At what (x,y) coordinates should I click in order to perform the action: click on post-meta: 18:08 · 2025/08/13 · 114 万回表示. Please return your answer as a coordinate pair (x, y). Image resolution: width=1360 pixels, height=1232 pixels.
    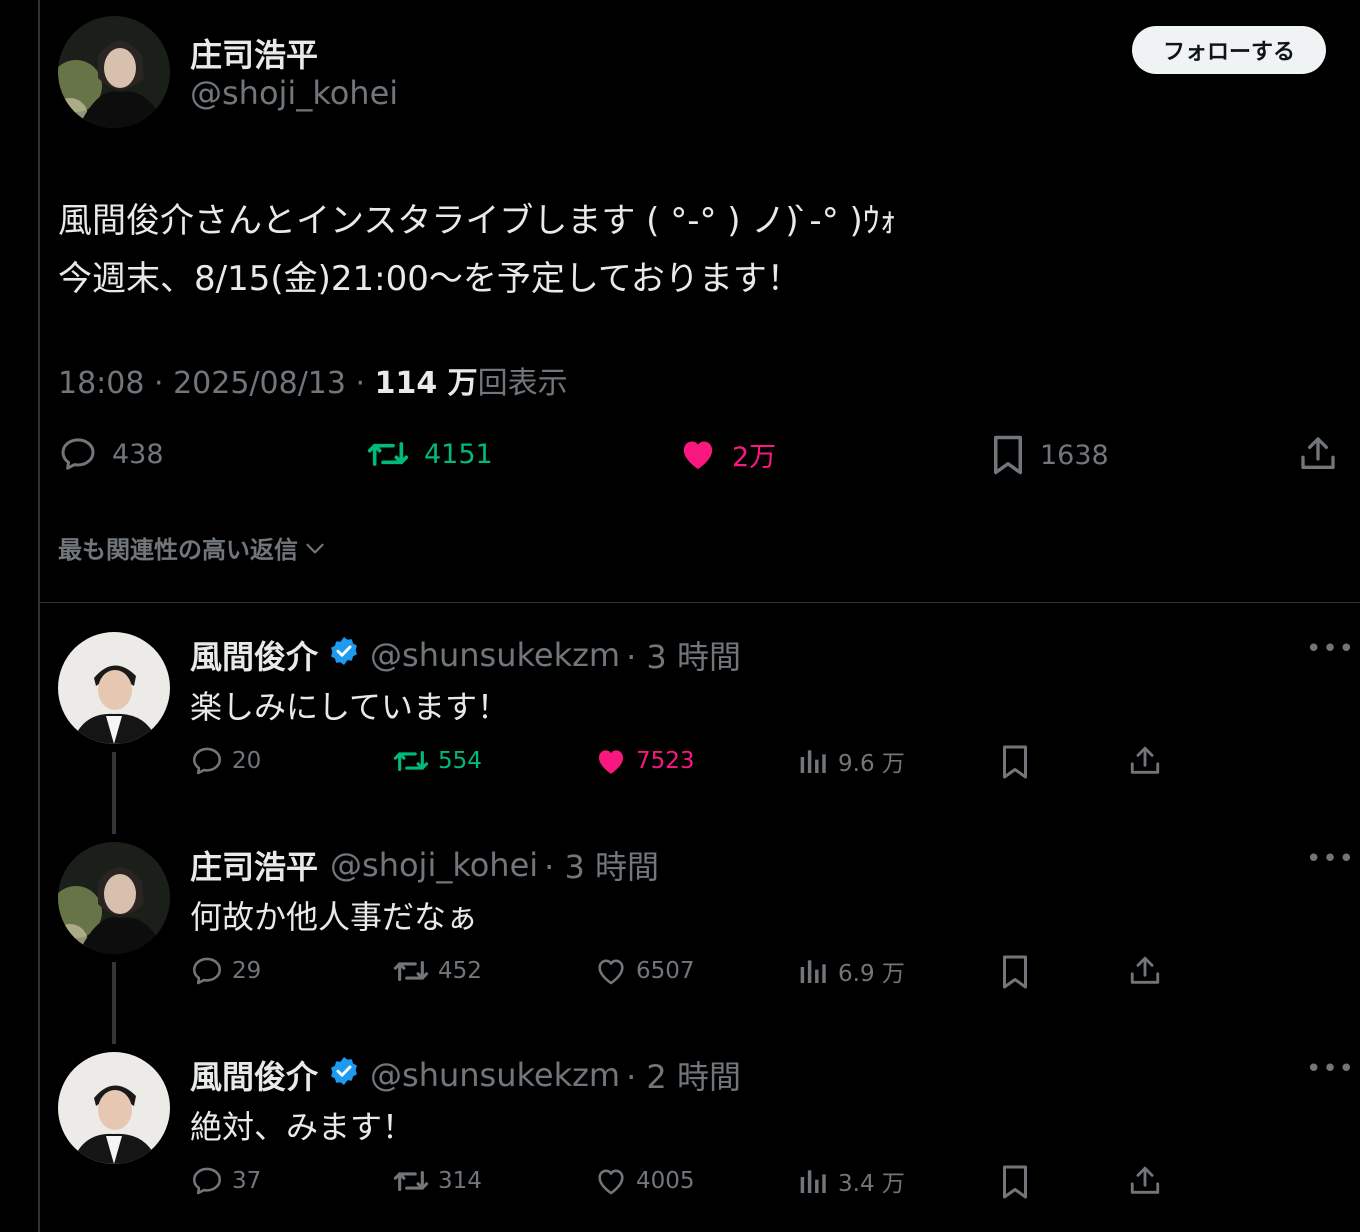
    Looking at the image, I should click on (313, 380).